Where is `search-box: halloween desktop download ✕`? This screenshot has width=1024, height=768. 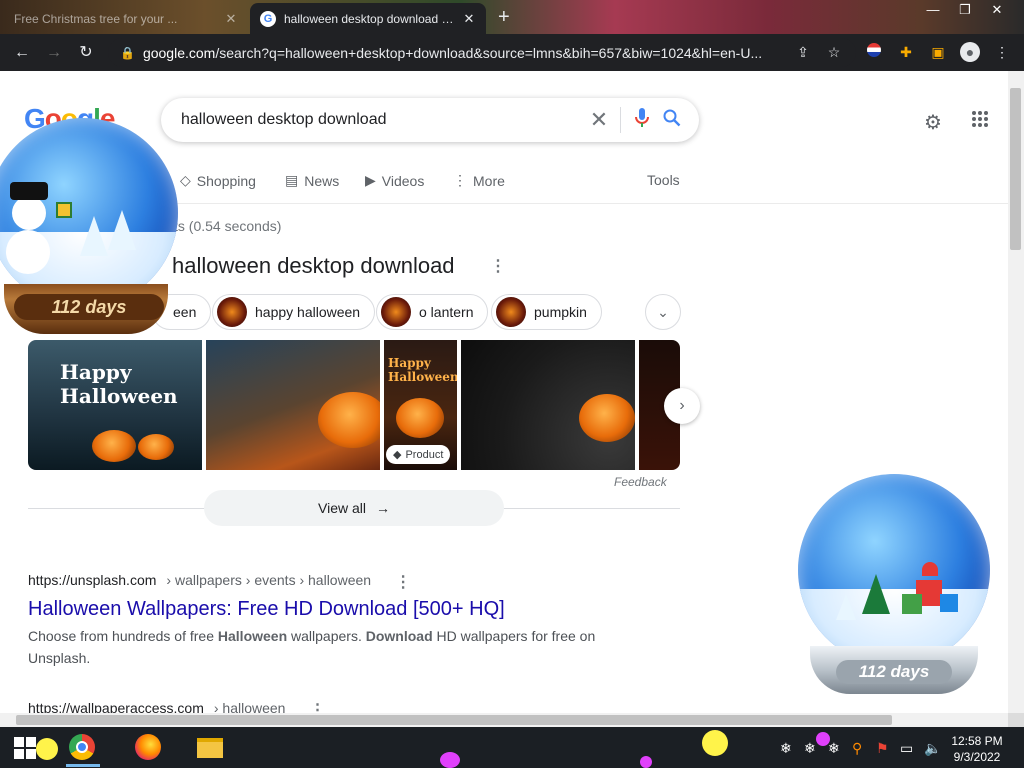 search-box: halloween desktop download ✕ is located at coordinates (430, 120).